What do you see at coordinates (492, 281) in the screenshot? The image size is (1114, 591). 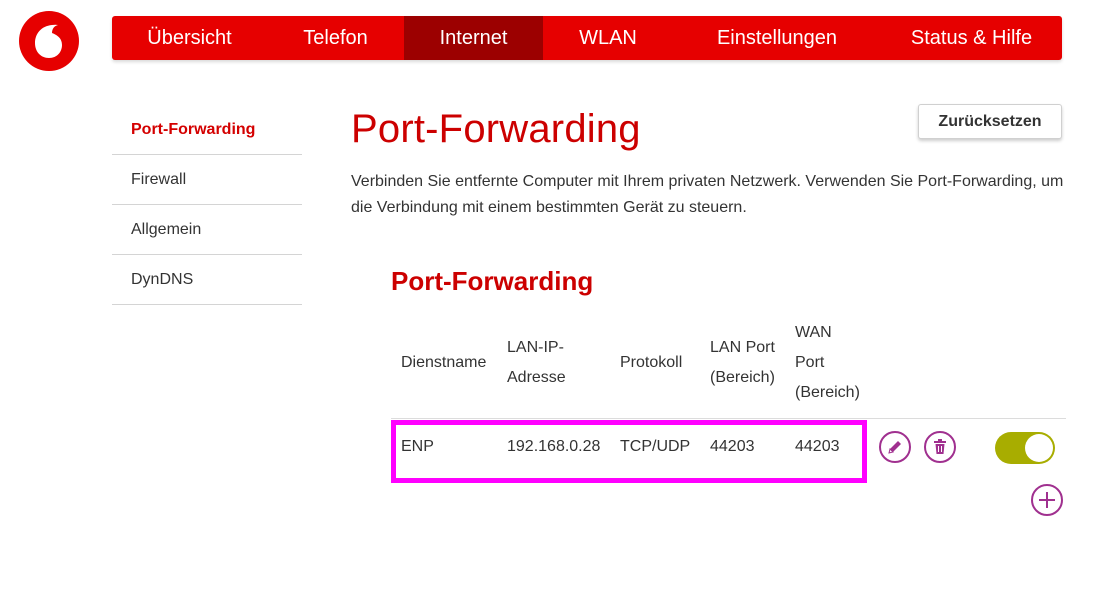 I see `section-title: Port-Forwarding` at bounding box center [492, 281].